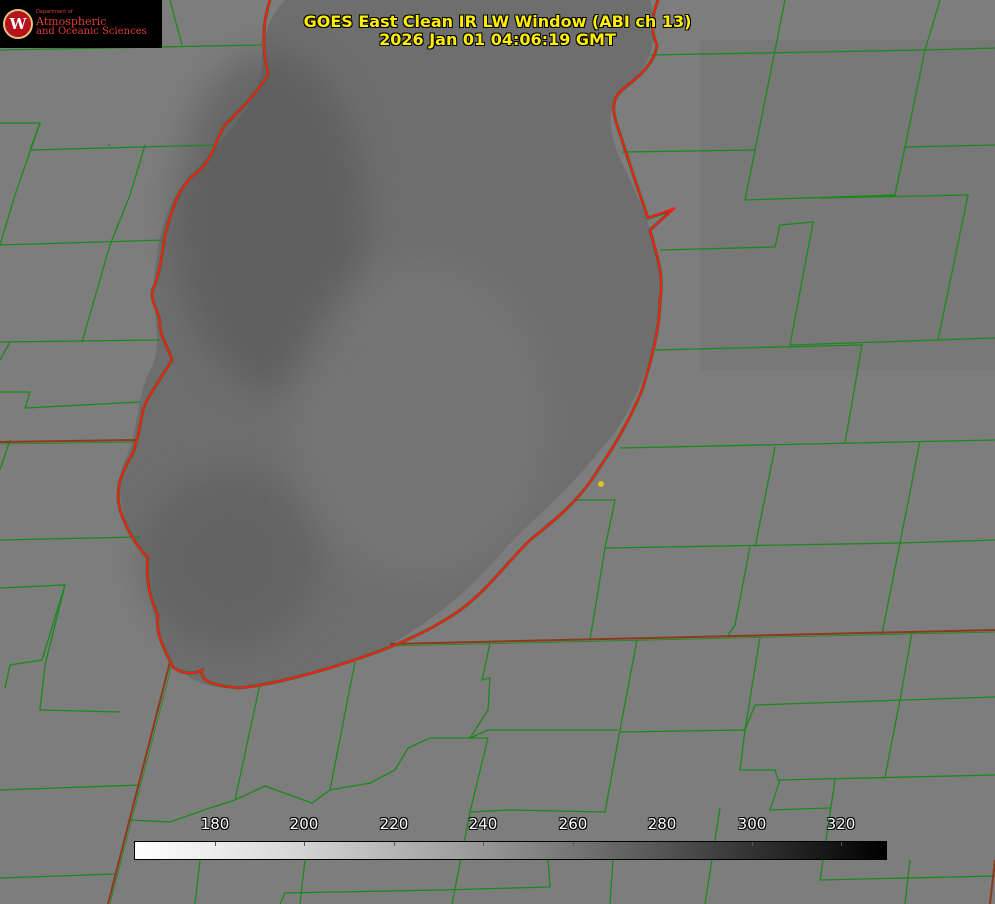 This screenshot has width=995, height=904. Describe the element at coordinates (662, 824) in the screenshot. I see `colorbar-tick-label: 280` at that location.